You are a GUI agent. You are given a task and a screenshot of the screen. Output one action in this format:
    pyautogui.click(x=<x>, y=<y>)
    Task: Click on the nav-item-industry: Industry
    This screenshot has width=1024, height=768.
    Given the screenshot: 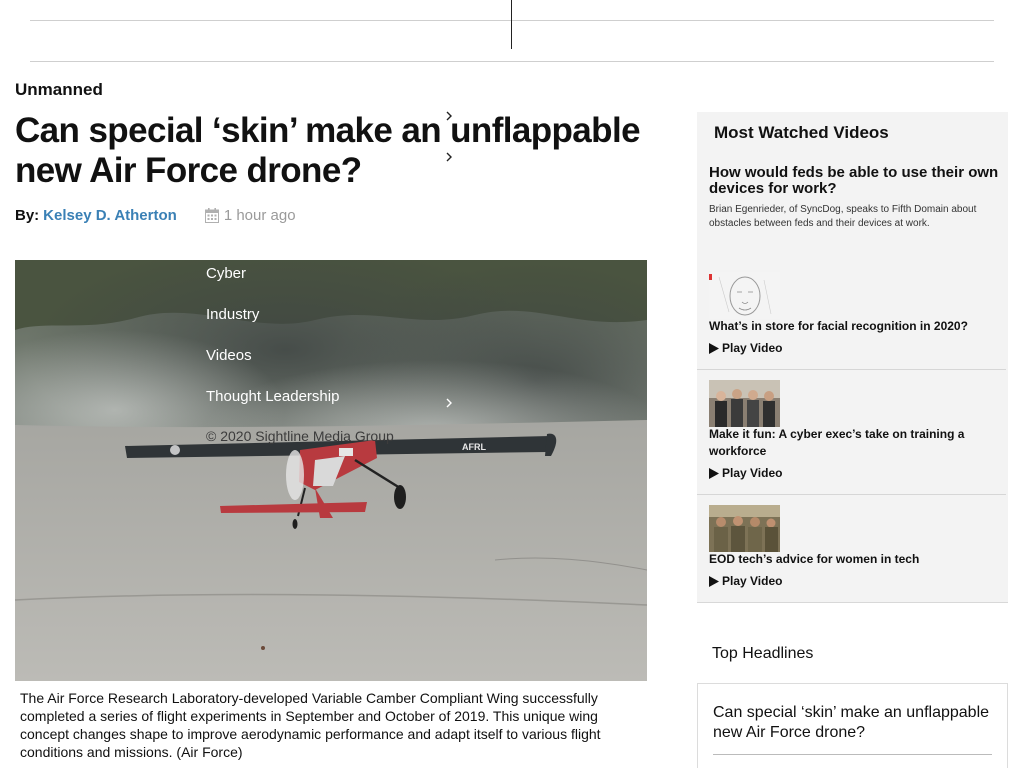 What is the action you would take?
    pyautogui.click(x=232, y=314)
    